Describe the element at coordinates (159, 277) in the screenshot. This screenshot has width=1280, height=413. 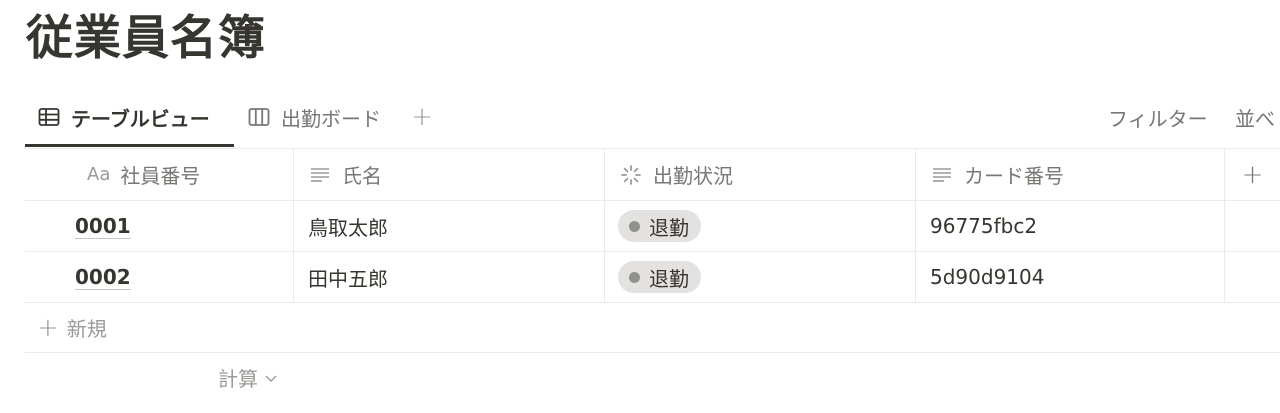
I see `cell-employee-id: 0002` at that location.